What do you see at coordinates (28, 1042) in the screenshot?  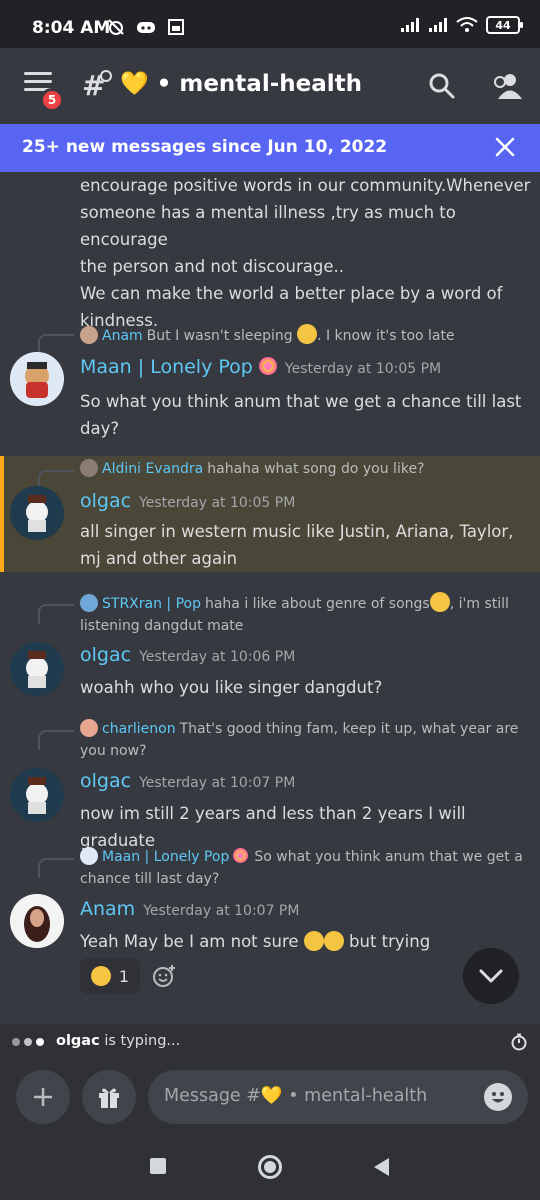 I see `typing-dots-icon` at bounding box center [28, 1042].